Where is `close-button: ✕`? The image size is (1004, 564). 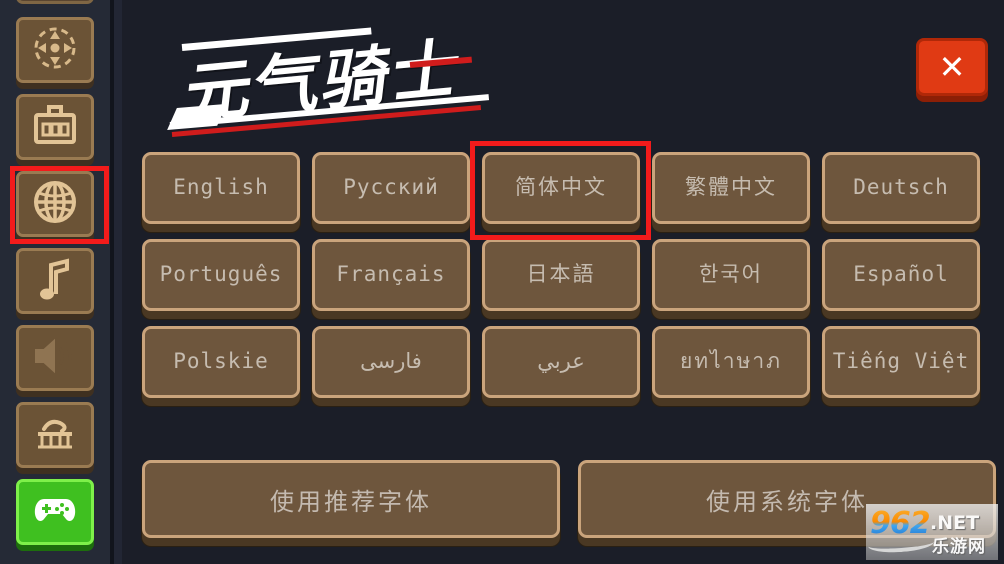 close-button: ✕ is located at coordinates (952, 67).